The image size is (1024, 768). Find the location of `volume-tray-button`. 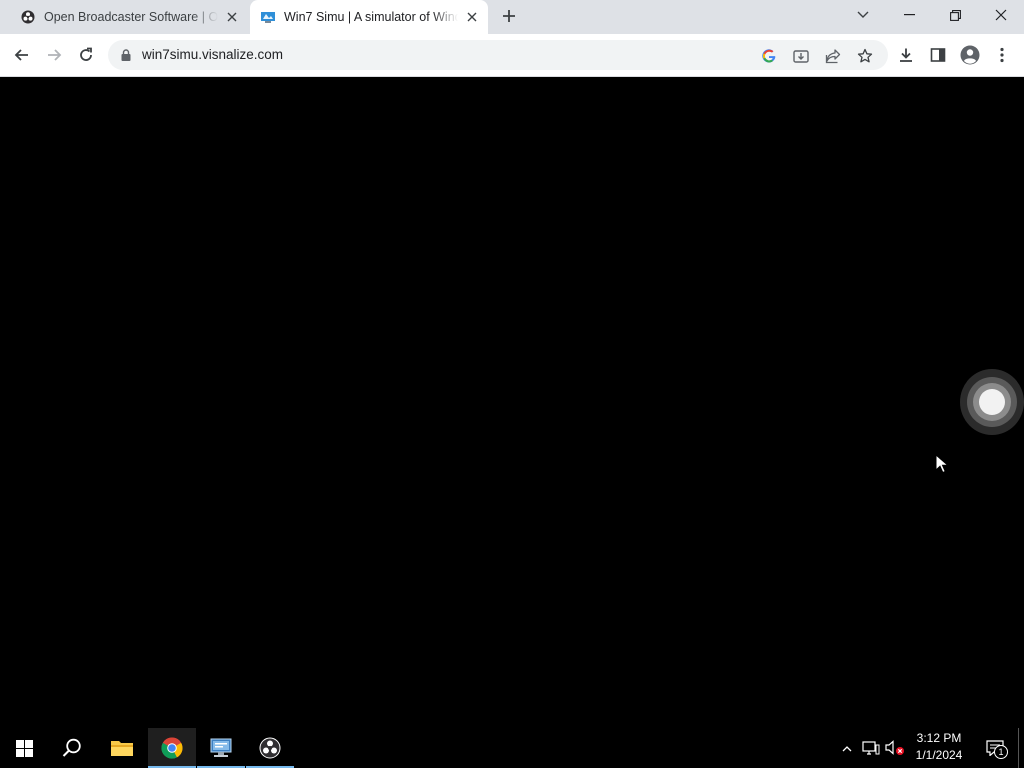

volume-tray-button is located at coordinates (895, 748).